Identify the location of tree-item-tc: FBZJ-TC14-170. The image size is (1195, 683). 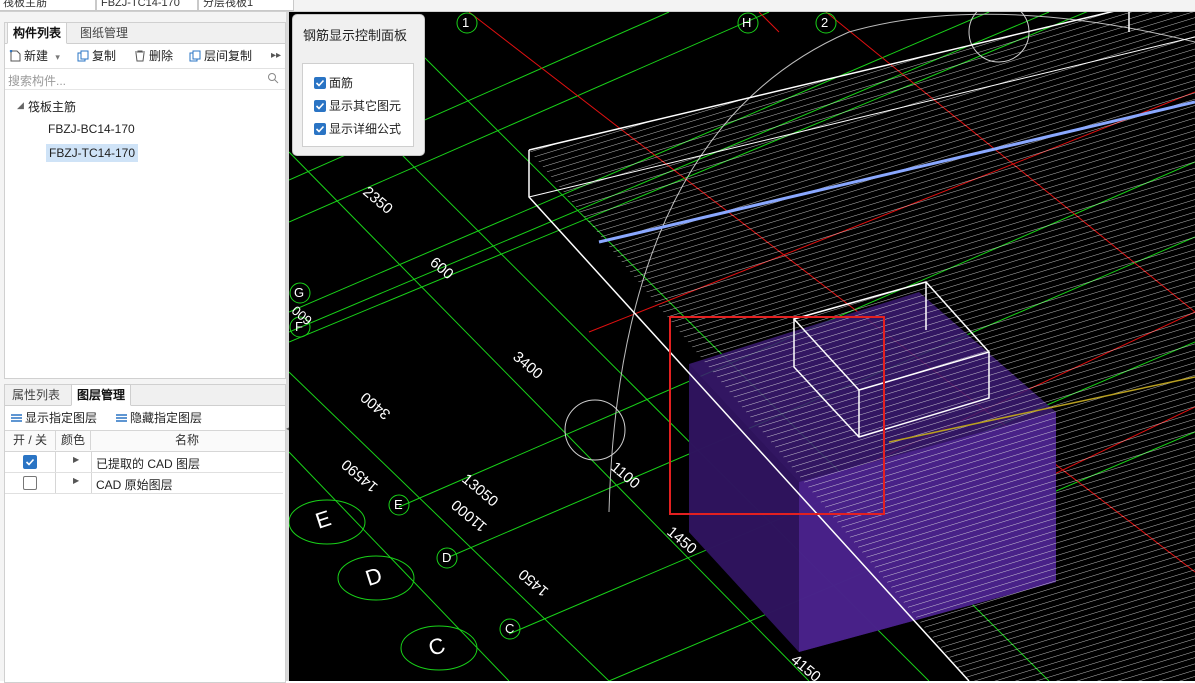
(92, 153).